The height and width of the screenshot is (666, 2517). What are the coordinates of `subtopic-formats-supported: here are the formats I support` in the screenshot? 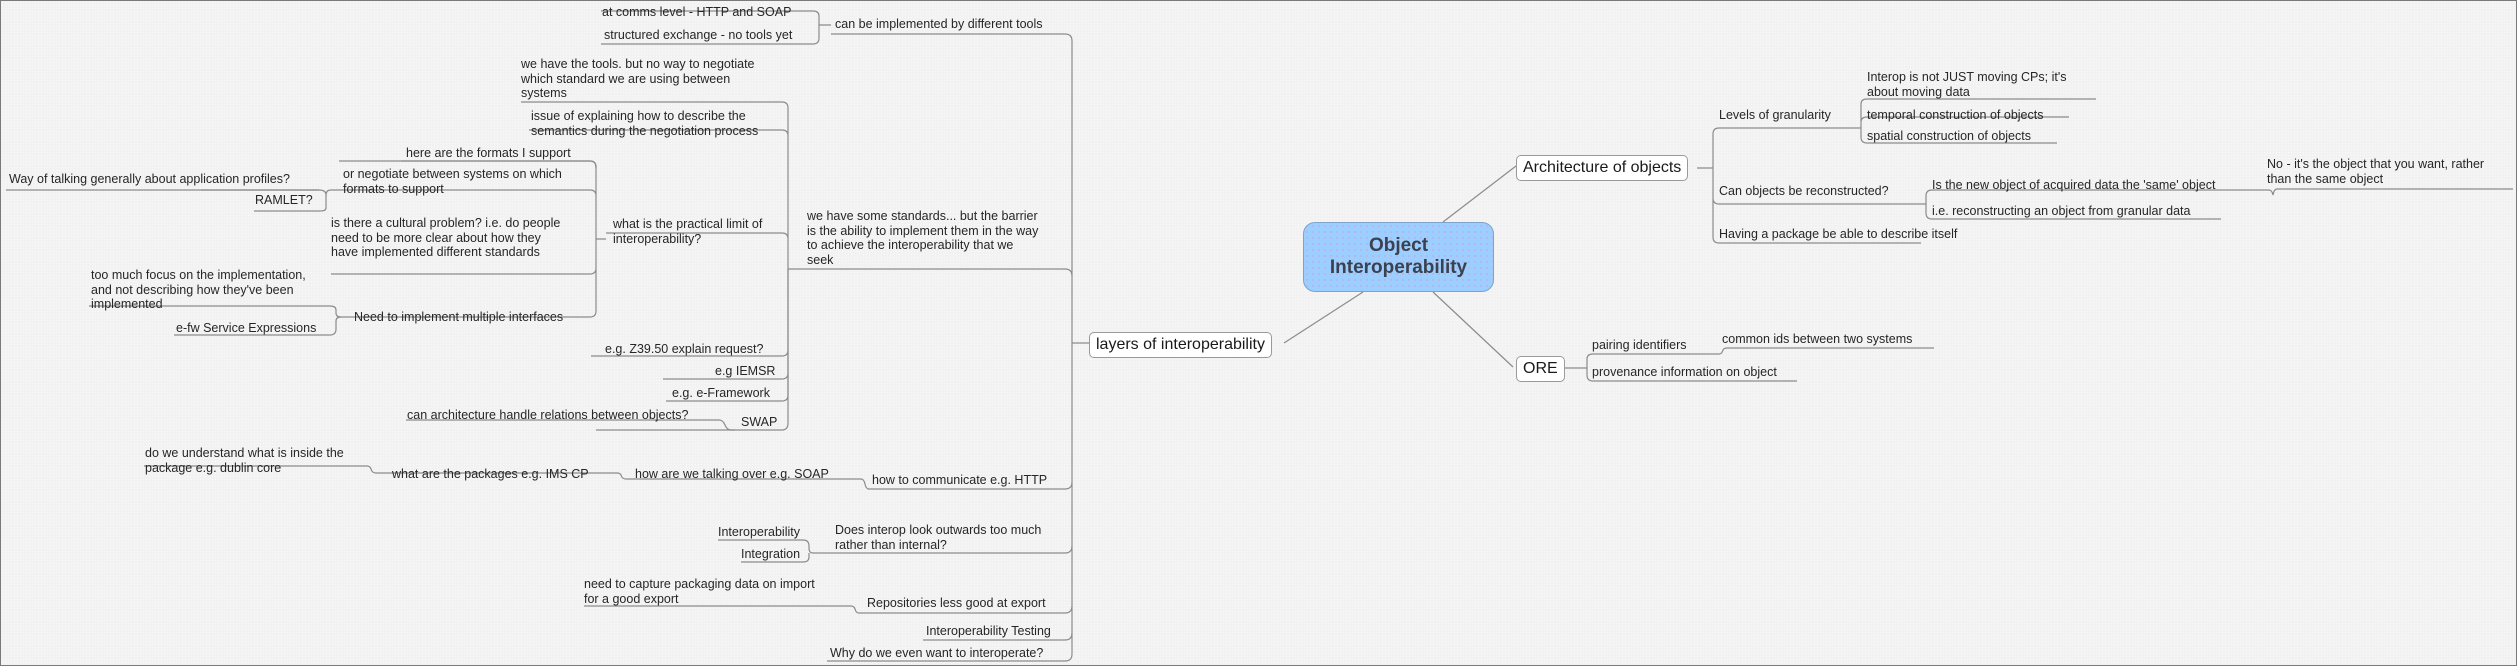 It's located at (488, 153).